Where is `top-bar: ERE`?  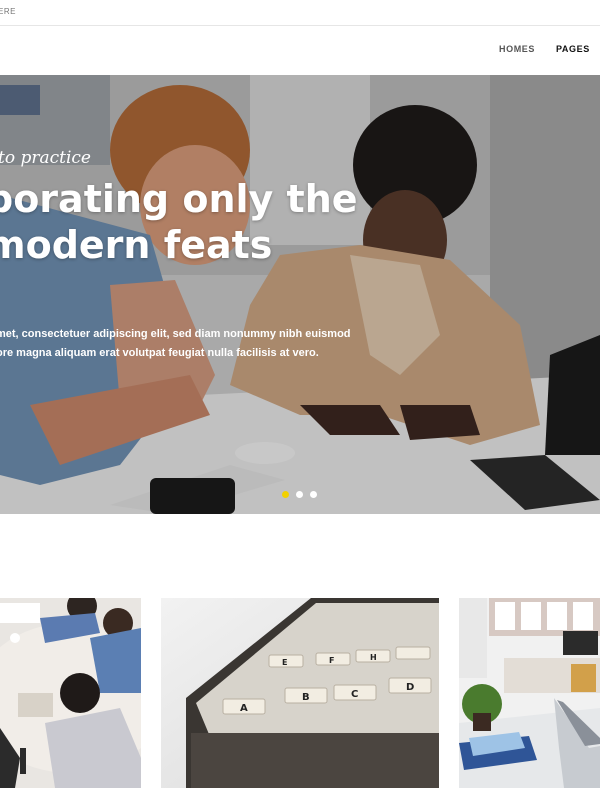
top-bar: ERE is located at coordinates (300, 13).